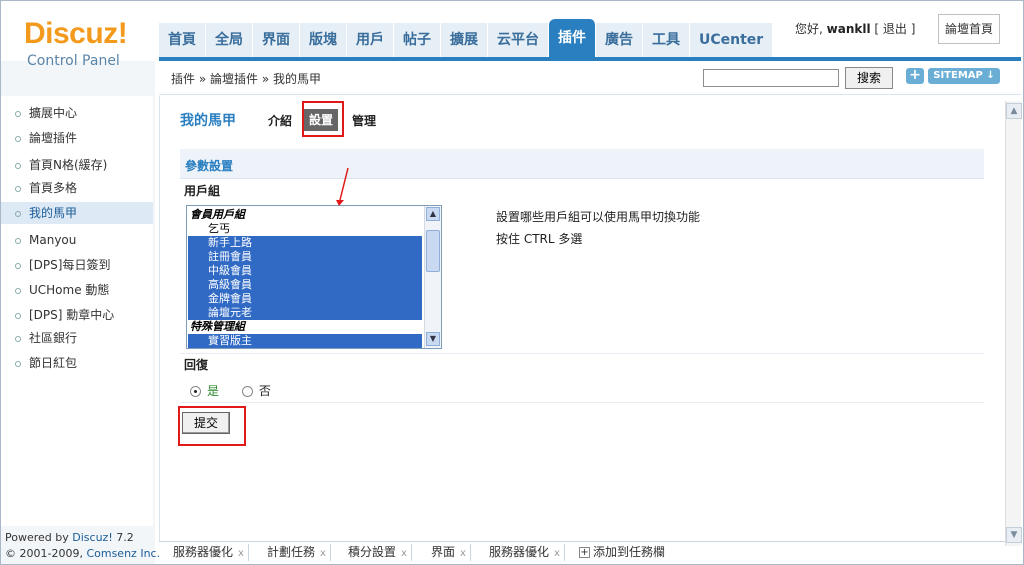 Image resolution: width=1024 pixels, height=565 pixels. What do you see at coordinates (990, 75) in the screenshot?
I see `arrow-down-icon: ↓` at bounding box center [990, 75].